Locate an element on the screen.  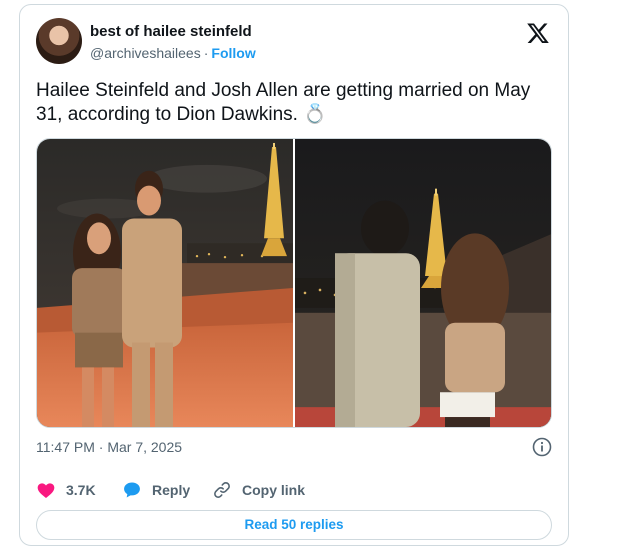
reply-button: Reply is located at coordinates (156, 490).